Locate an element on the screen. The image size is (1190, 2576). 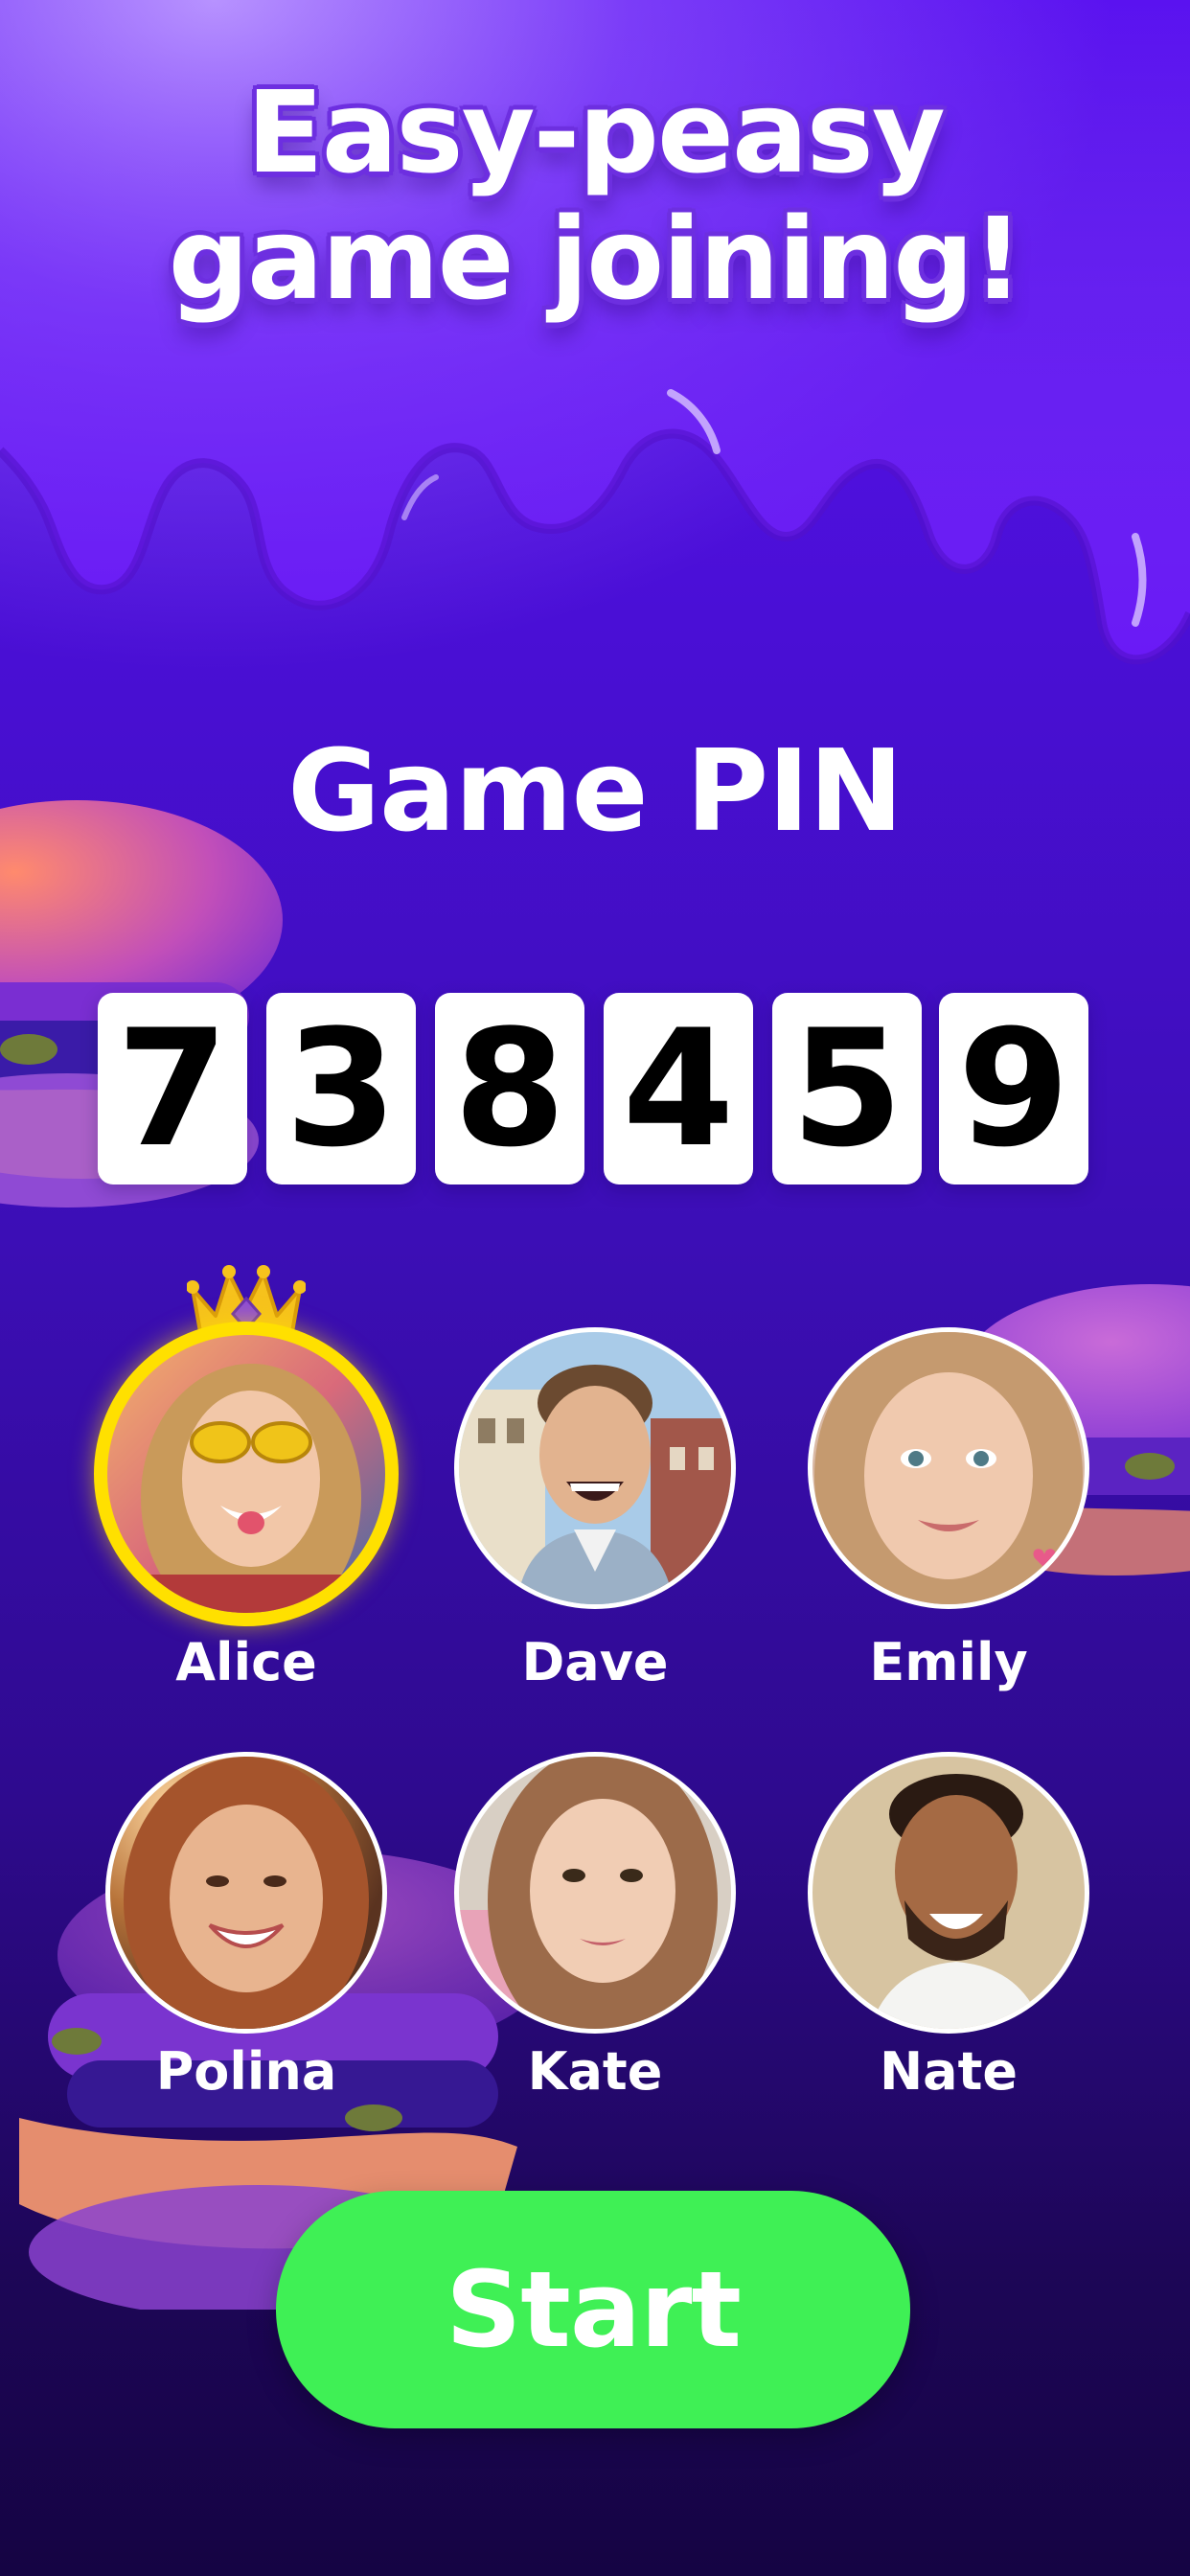
avatar-kate is located at coordinates (595, 1893).